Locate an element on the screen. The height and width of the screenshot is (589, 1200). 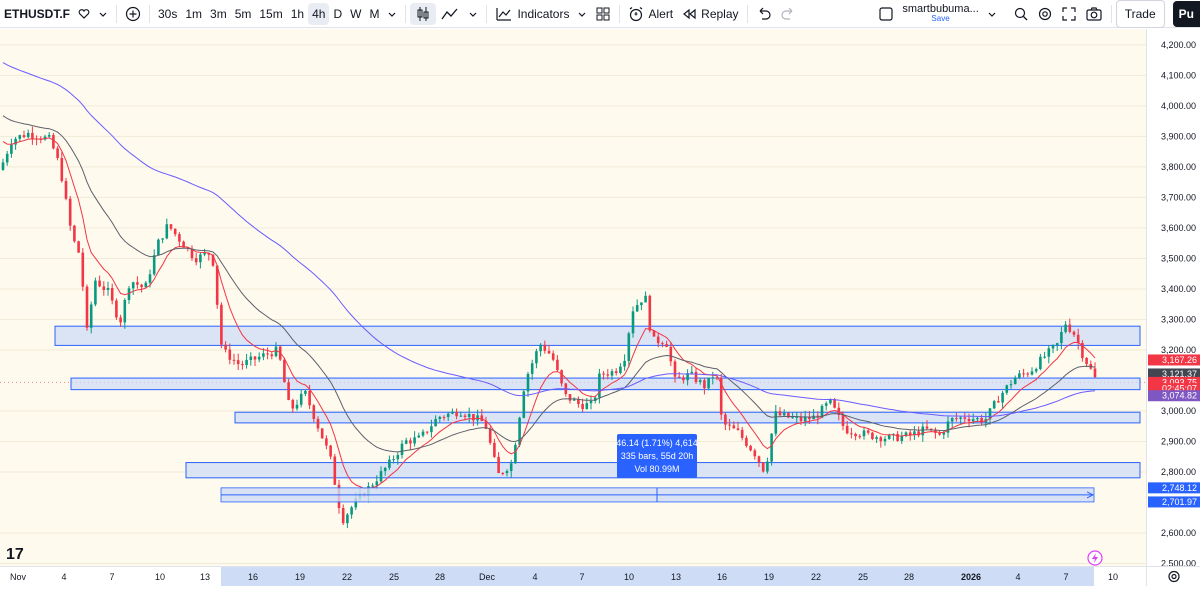
symbol-search-button: ETHUSDT.F is located at coordinates (37, 14).